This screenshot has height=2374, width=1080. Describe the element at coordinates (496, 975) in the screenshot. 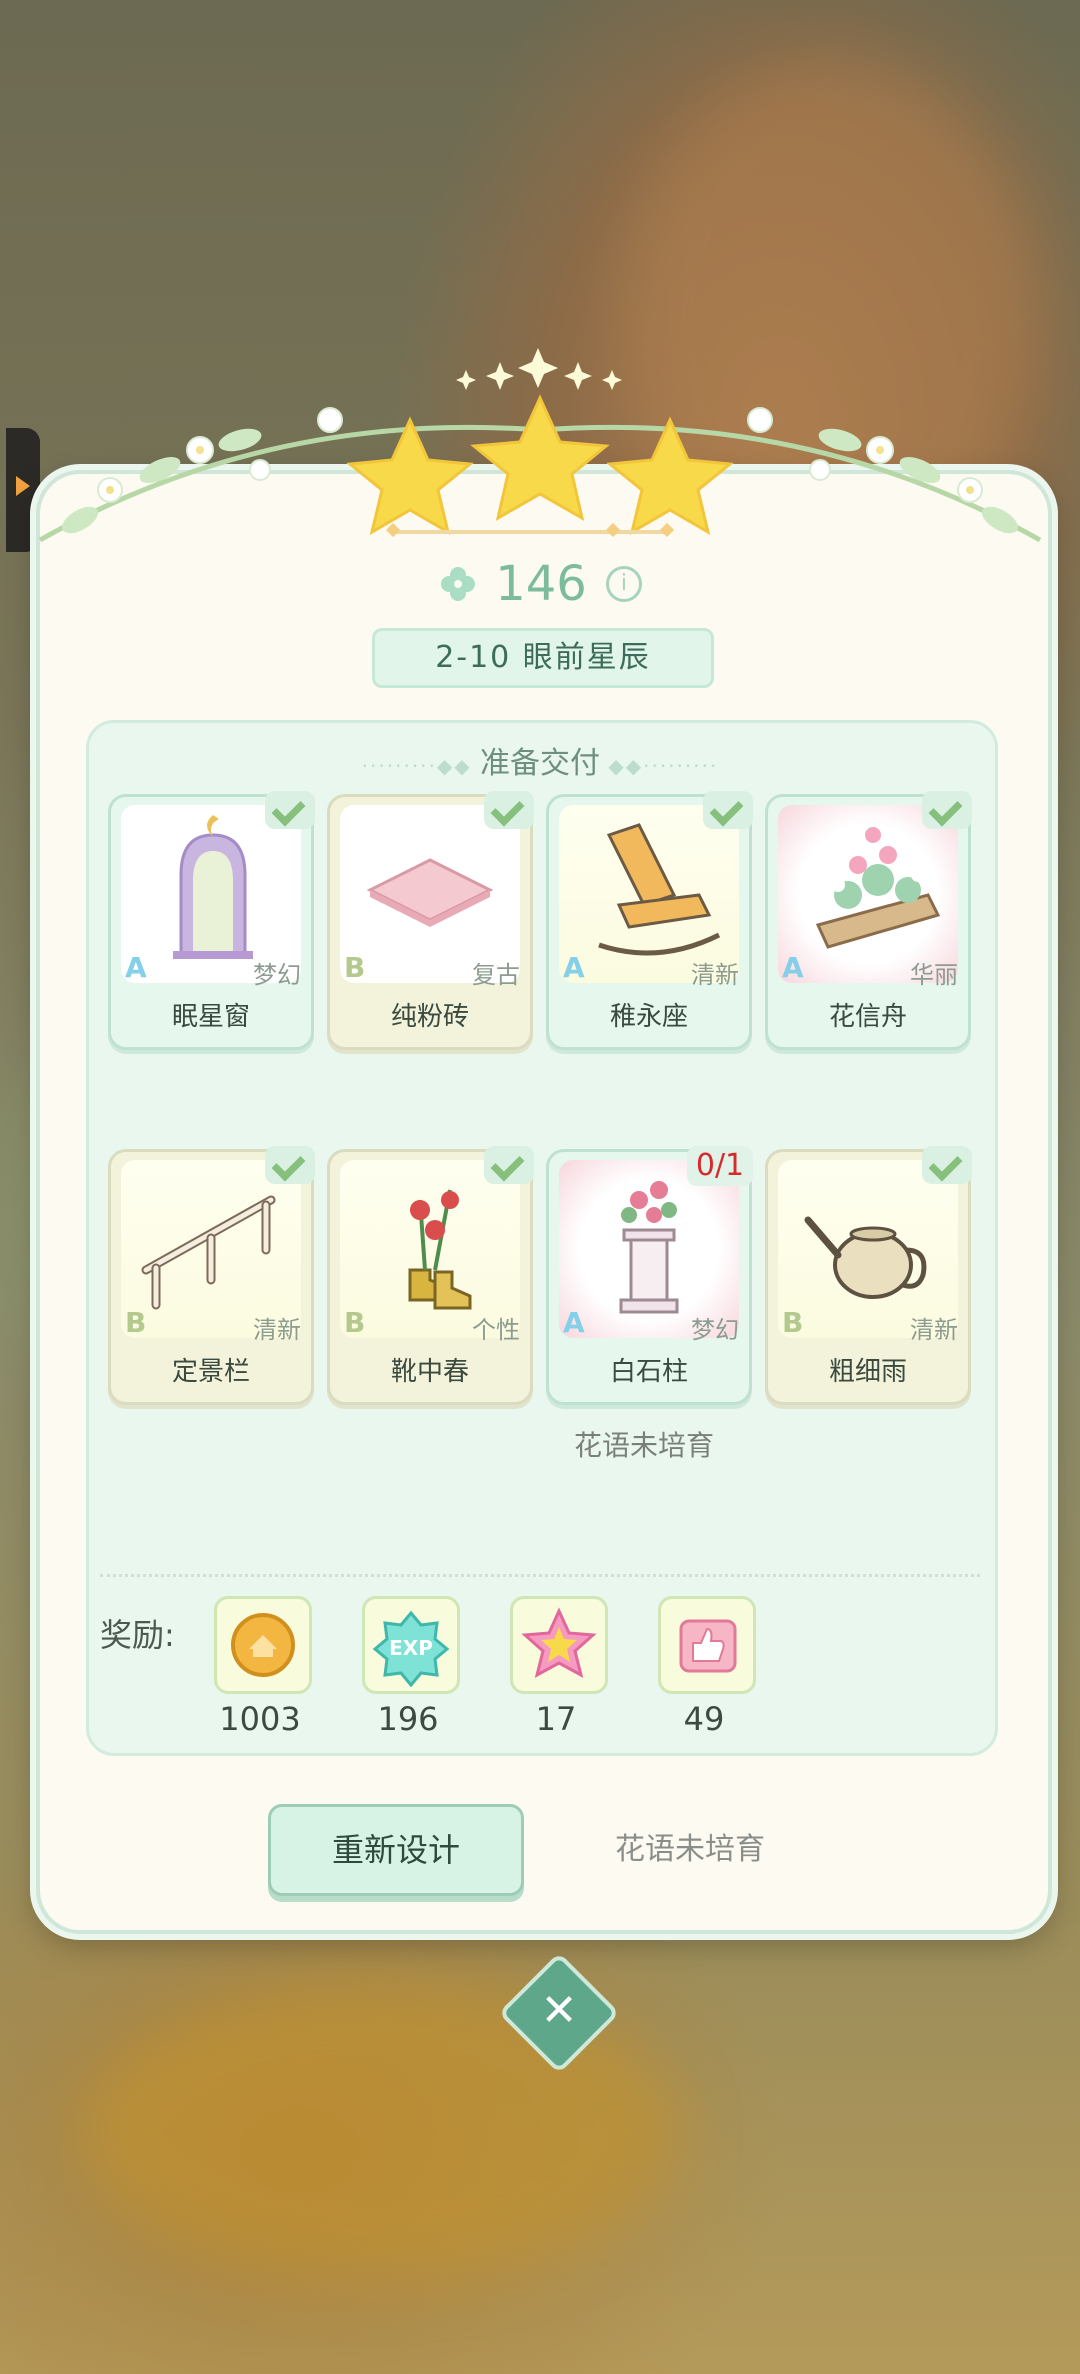

I see `style-label: 复古` at that location.